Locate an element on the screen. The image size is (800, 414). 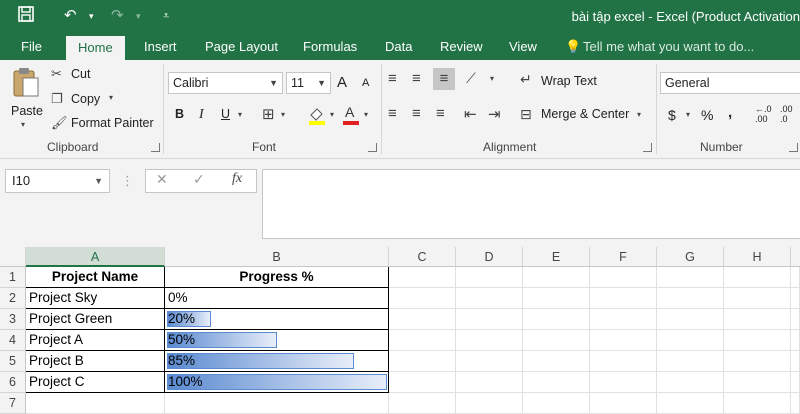
cell-d2 is located at coordinates (489, 298).